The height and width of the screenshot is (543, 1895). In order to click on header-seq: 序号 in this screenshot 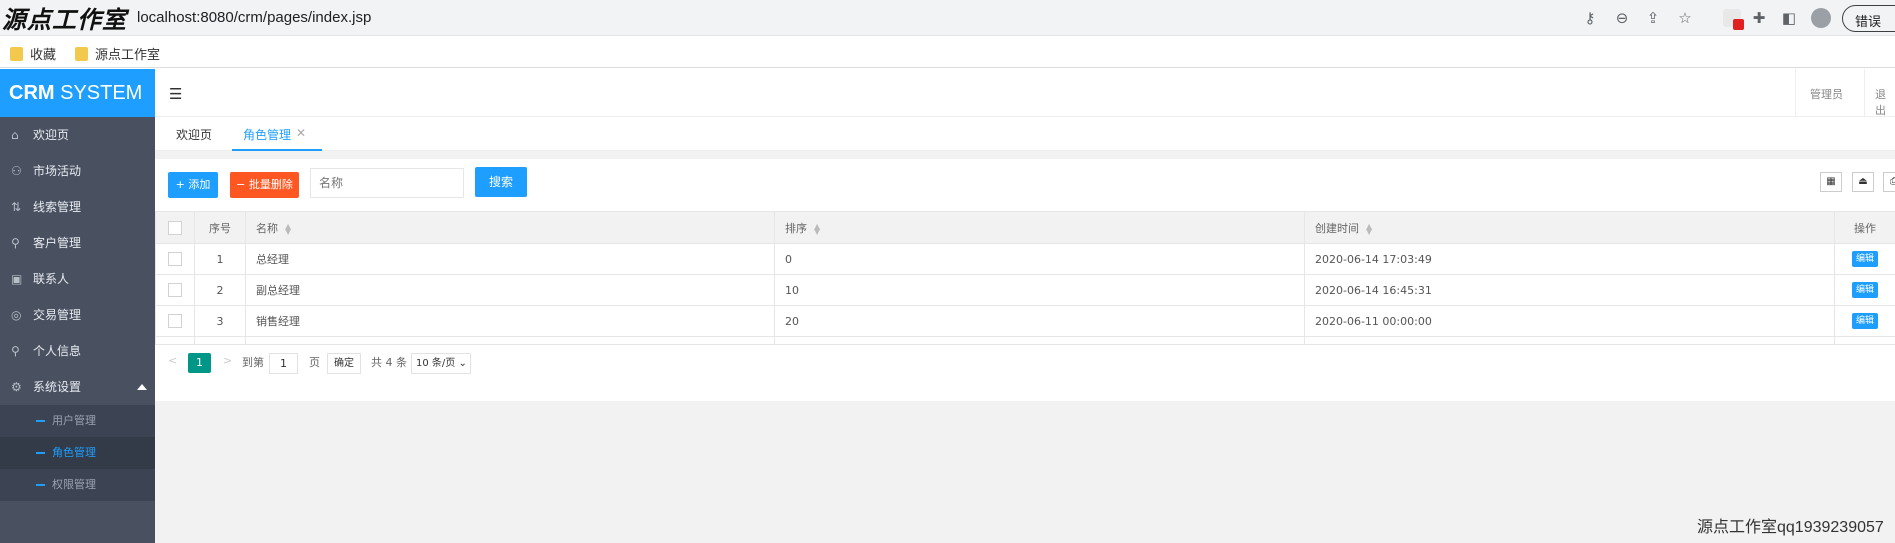, I will do `click(220, 227)`.